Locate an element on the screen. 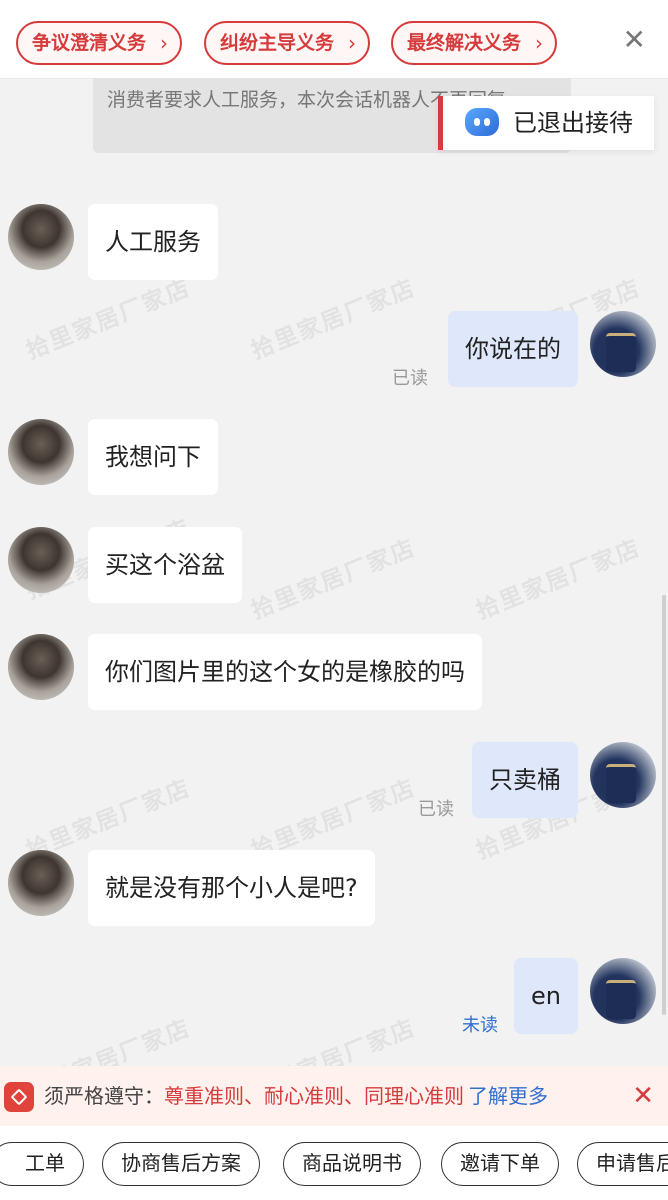 This screenshot has width=668, height=1200. unread-status: 未读 is located at coordinates (480, 1025).